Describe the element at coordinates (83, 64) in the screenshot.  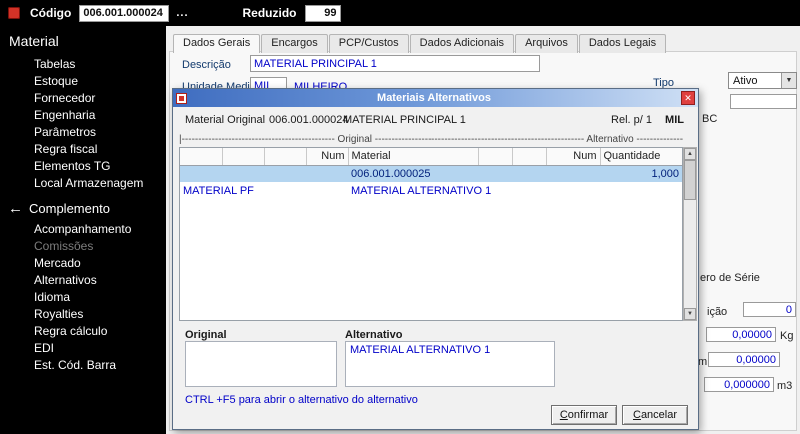
I see `sidebar-item-tabelas: Tabelas` at that location.